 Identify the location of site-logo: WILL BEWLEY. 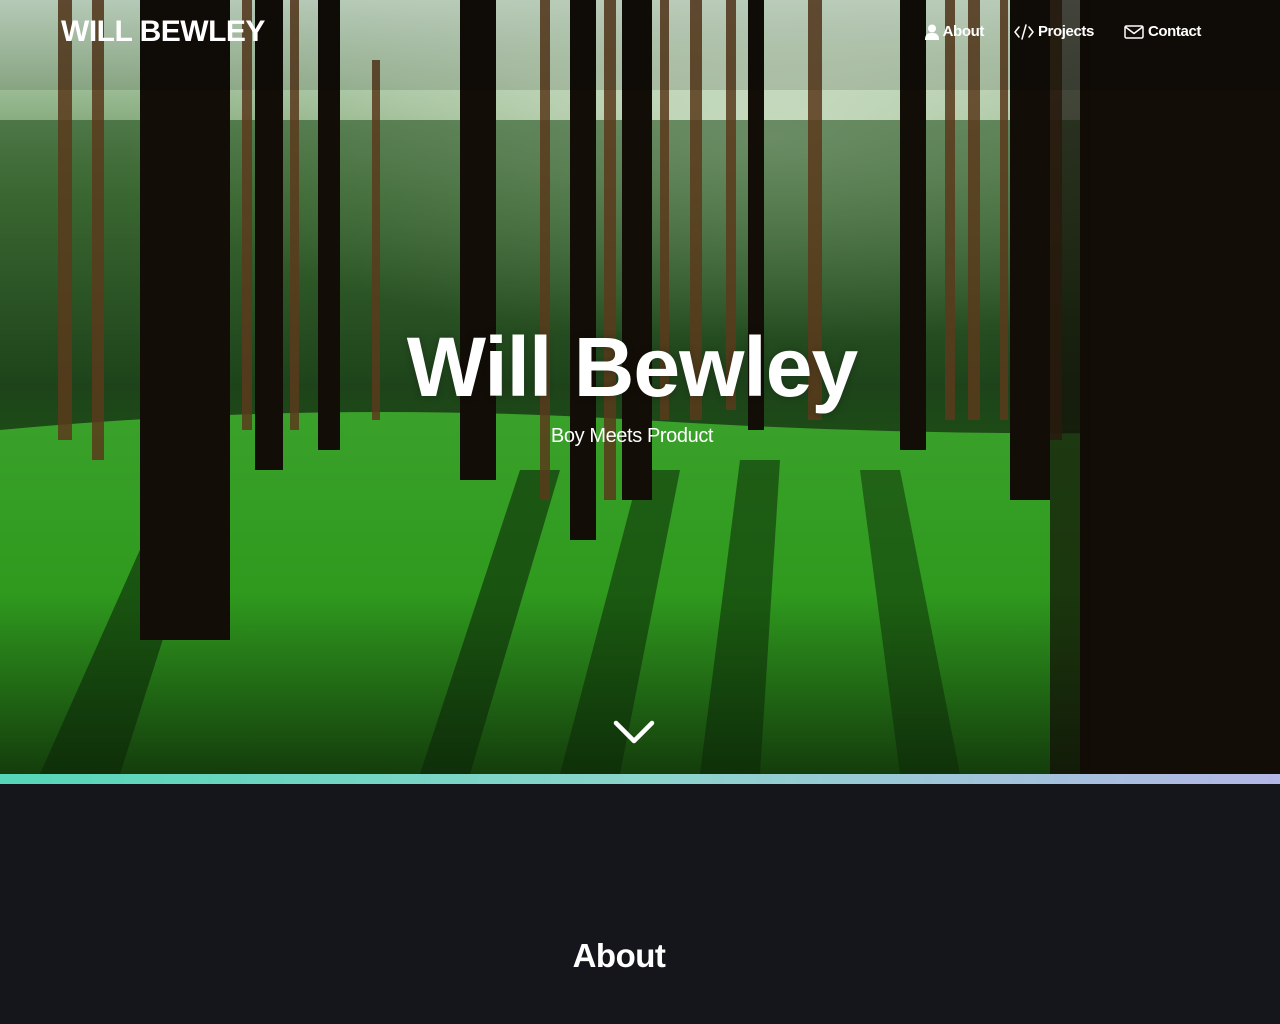
(163, 32).